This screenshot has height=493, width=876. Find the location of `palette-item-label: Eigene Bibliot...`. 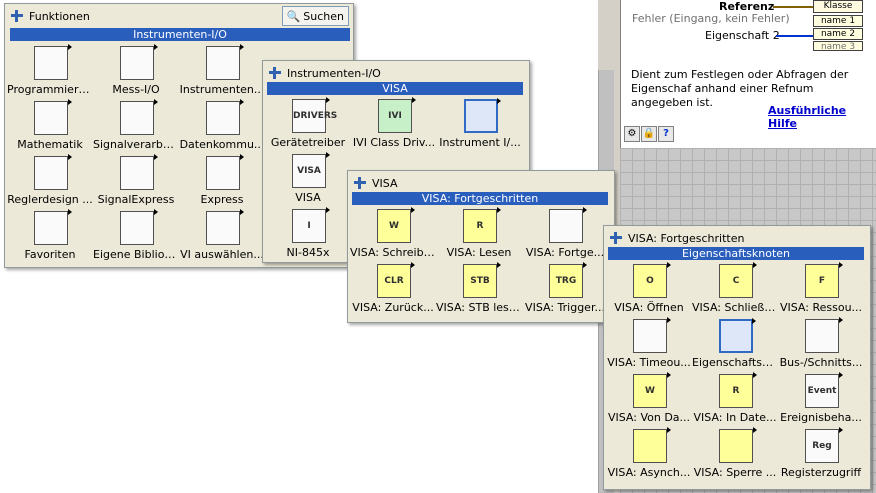

palette-item-label: Eigene Bibliot... is located at coordinates (136, 254).